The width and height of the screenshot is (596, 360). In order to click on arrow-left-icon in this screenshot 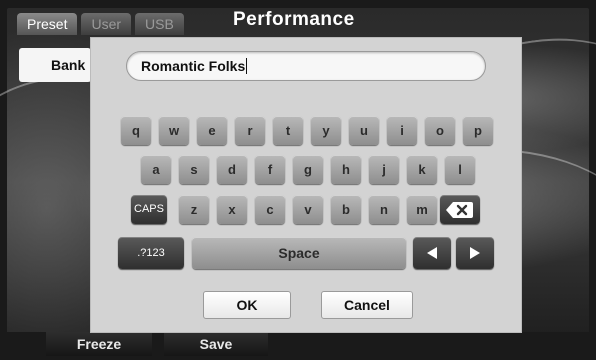, I will do `click(432, 253)`.